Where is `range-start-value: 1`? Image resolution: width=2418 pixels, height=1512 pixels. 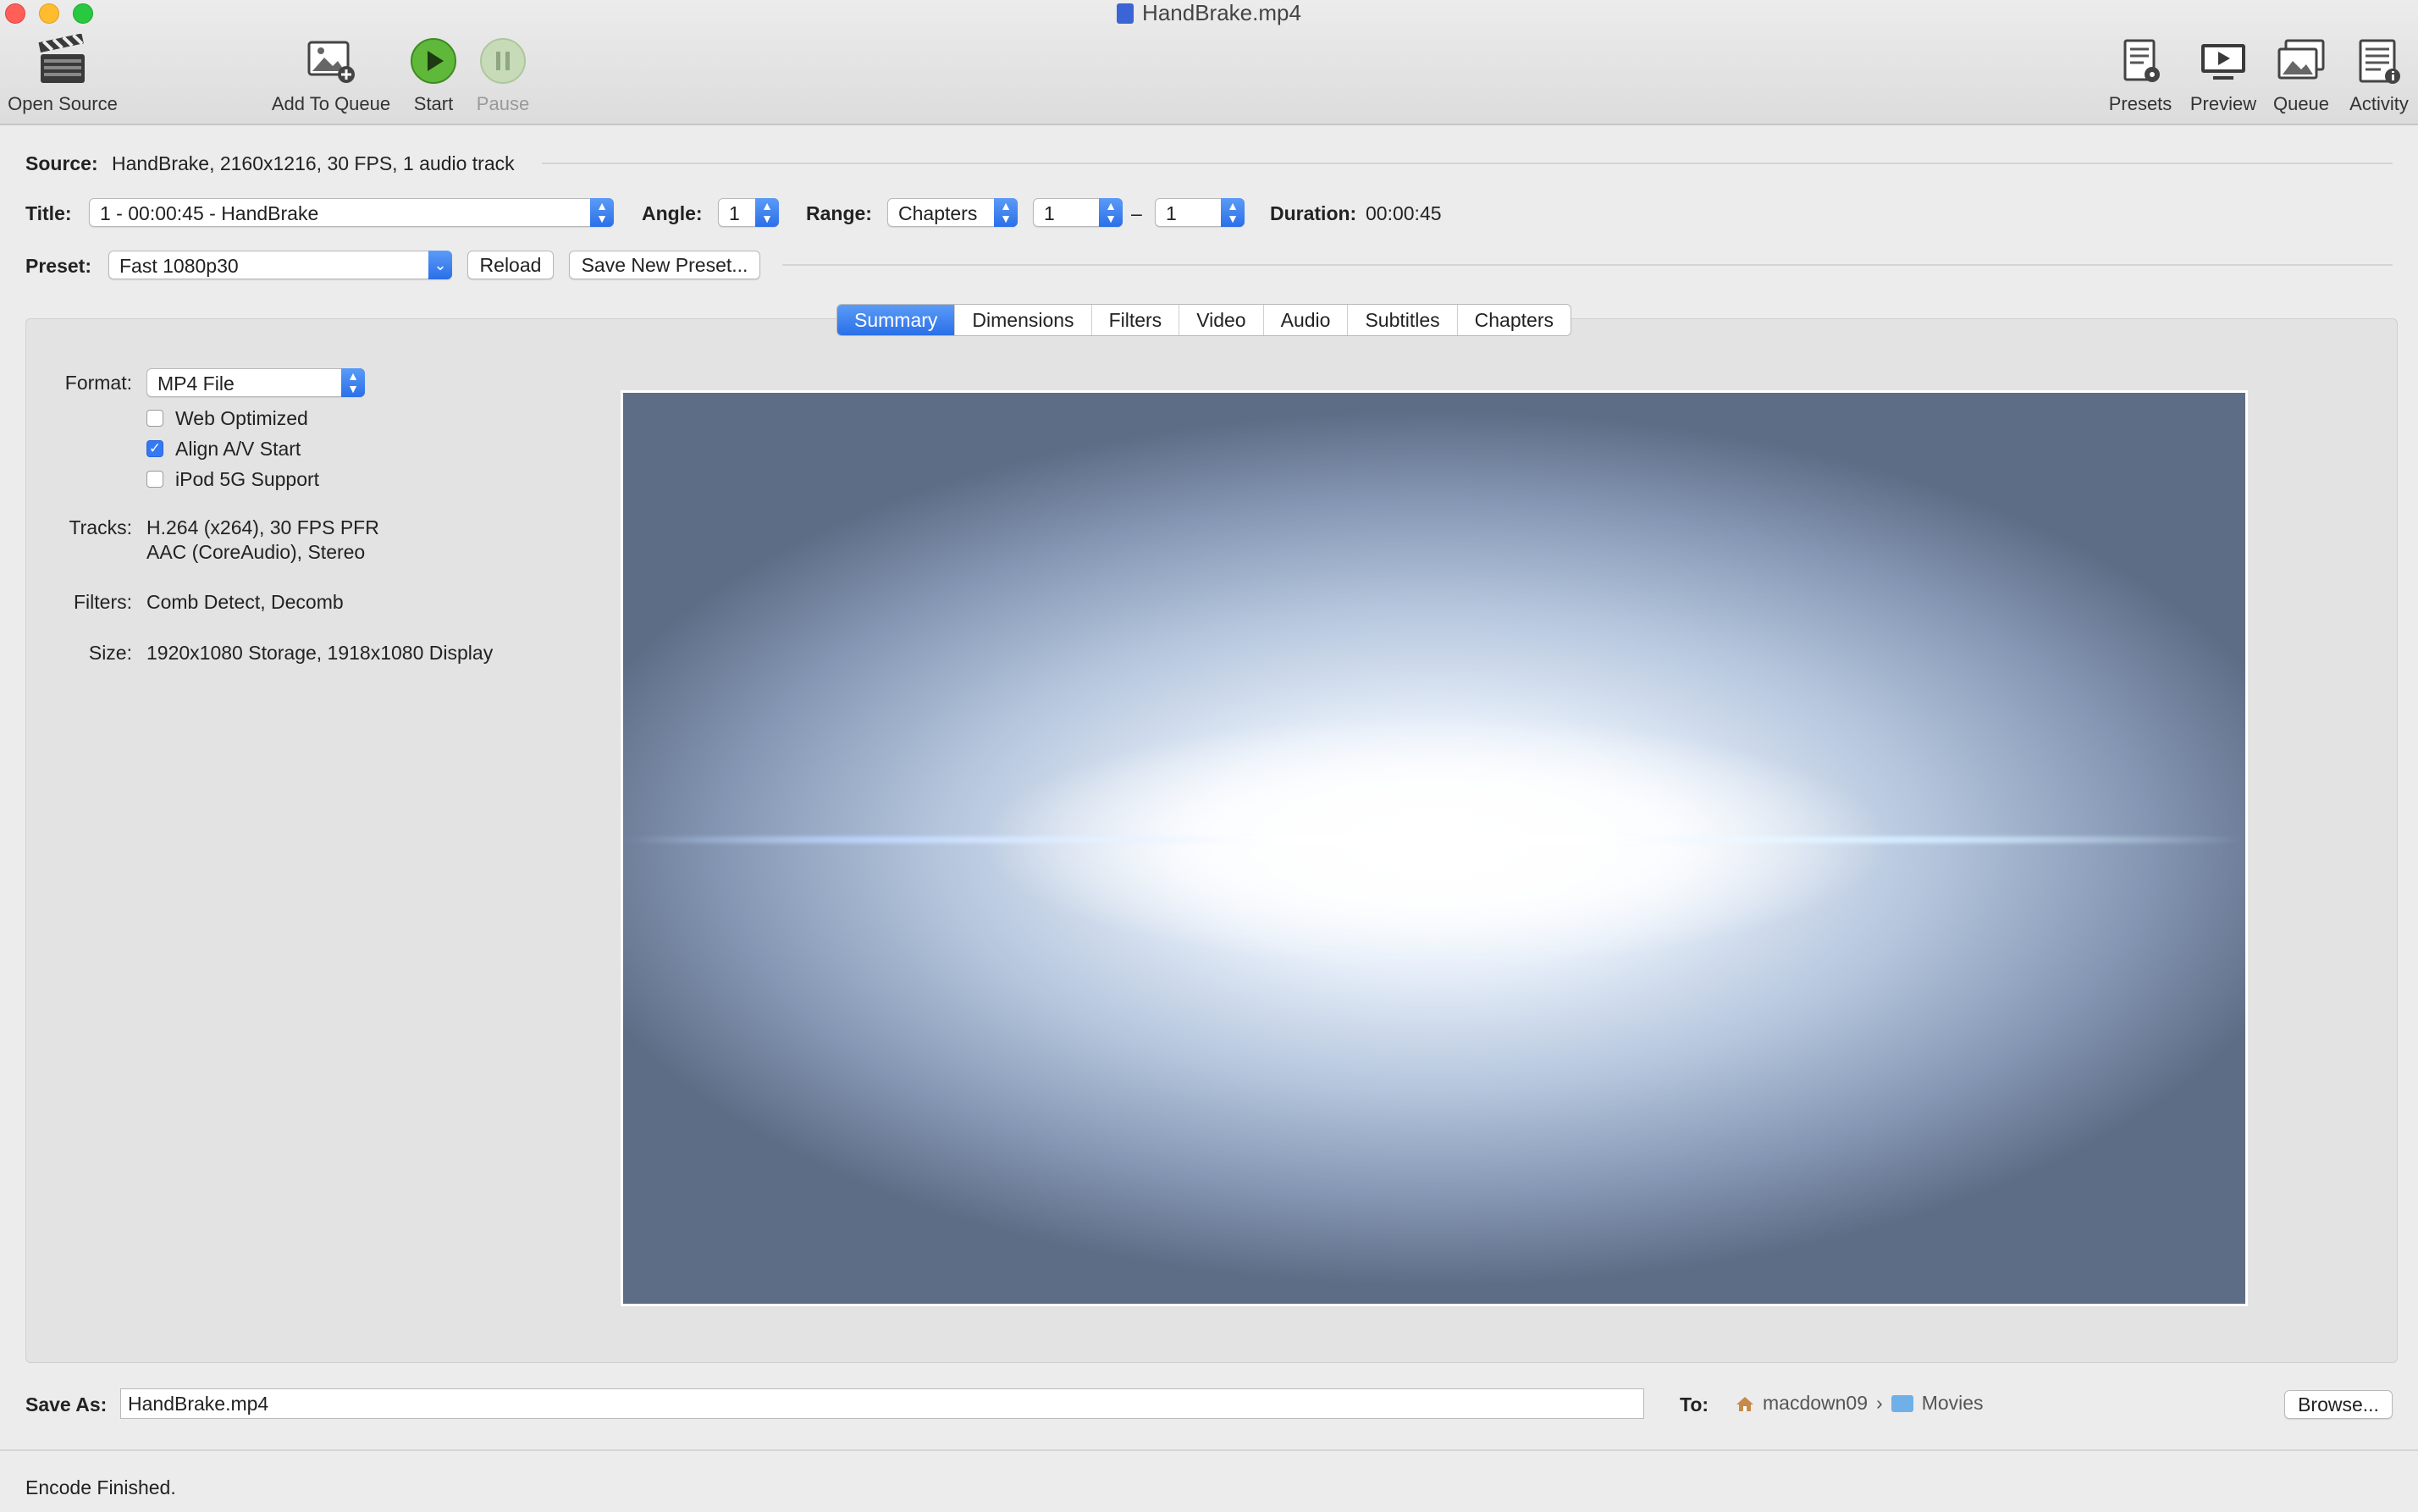 range-start-value: 1 is located at coordinates (1049, 213).